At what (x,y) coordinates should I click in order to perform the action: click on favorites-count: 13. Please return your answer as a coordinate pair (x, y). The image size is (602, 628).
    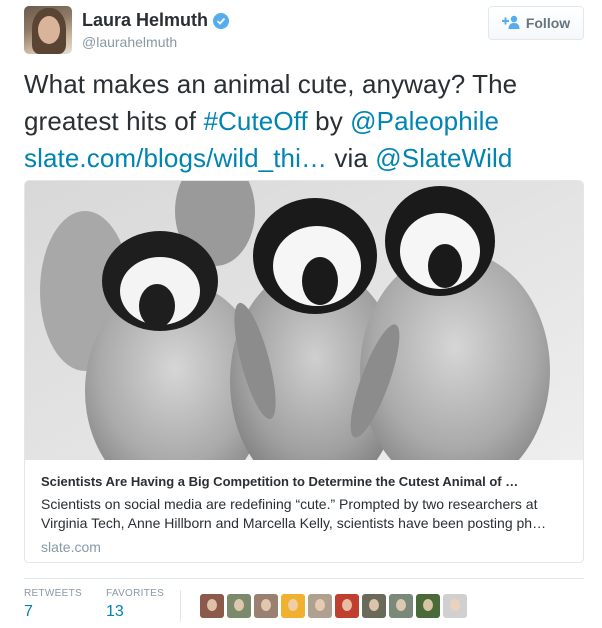
    Looking at the image, I should click on (115, 611).